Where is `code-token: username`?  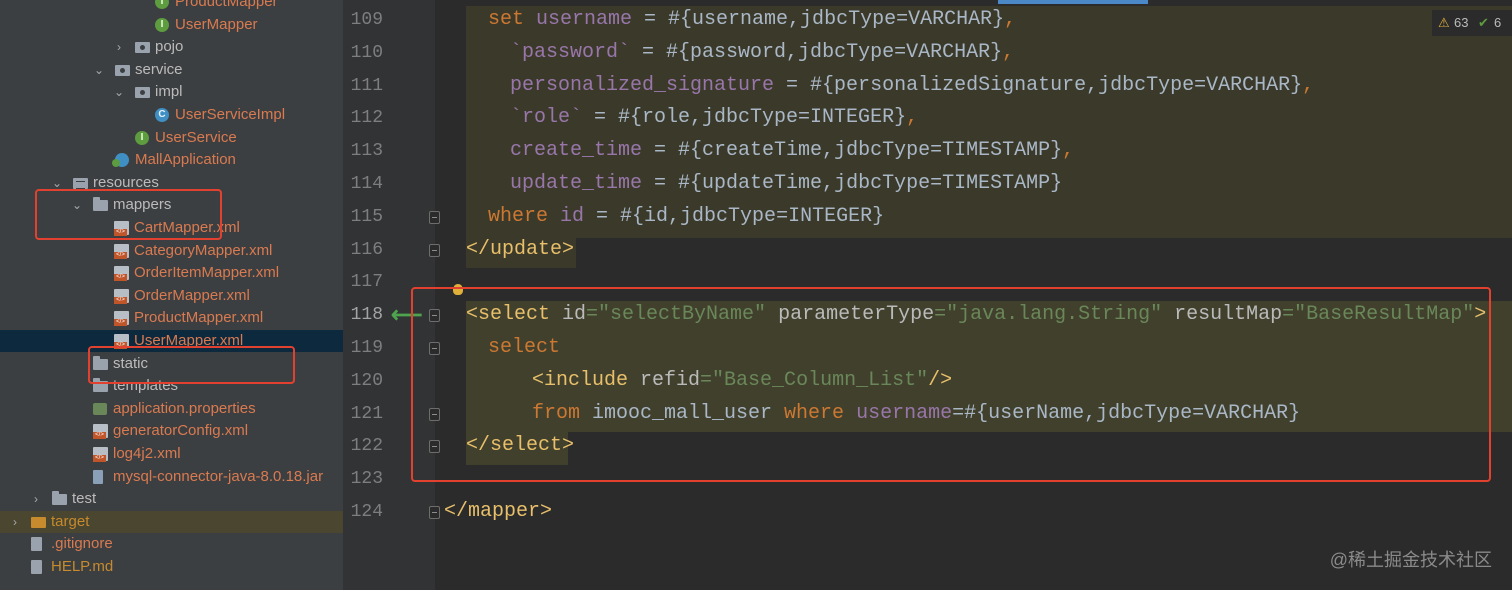 code-token: username is located at coordinates (584, 19).